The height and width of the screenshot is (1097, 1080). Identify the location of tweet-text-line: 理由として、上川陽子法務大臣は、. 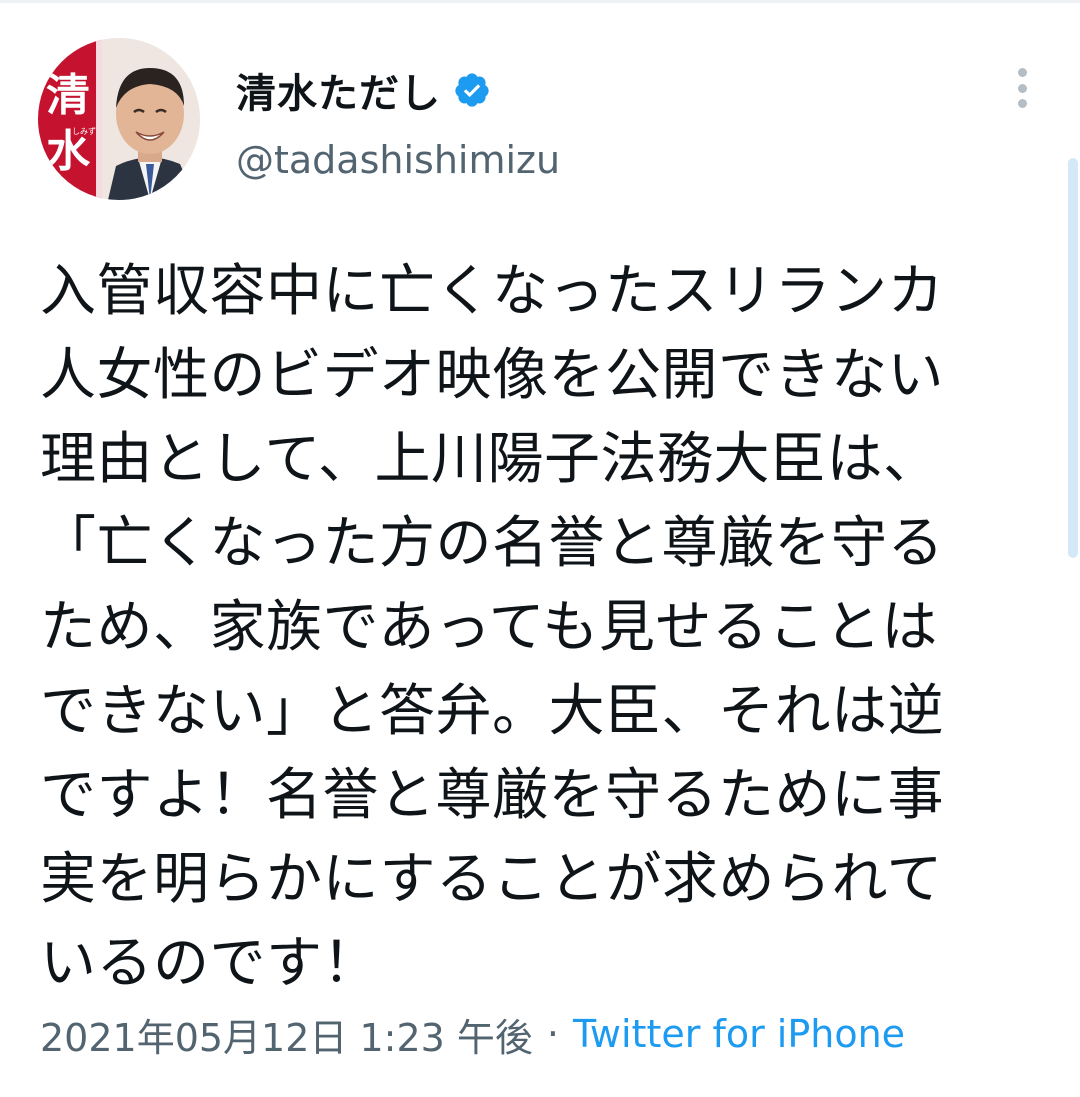
(490, 459).